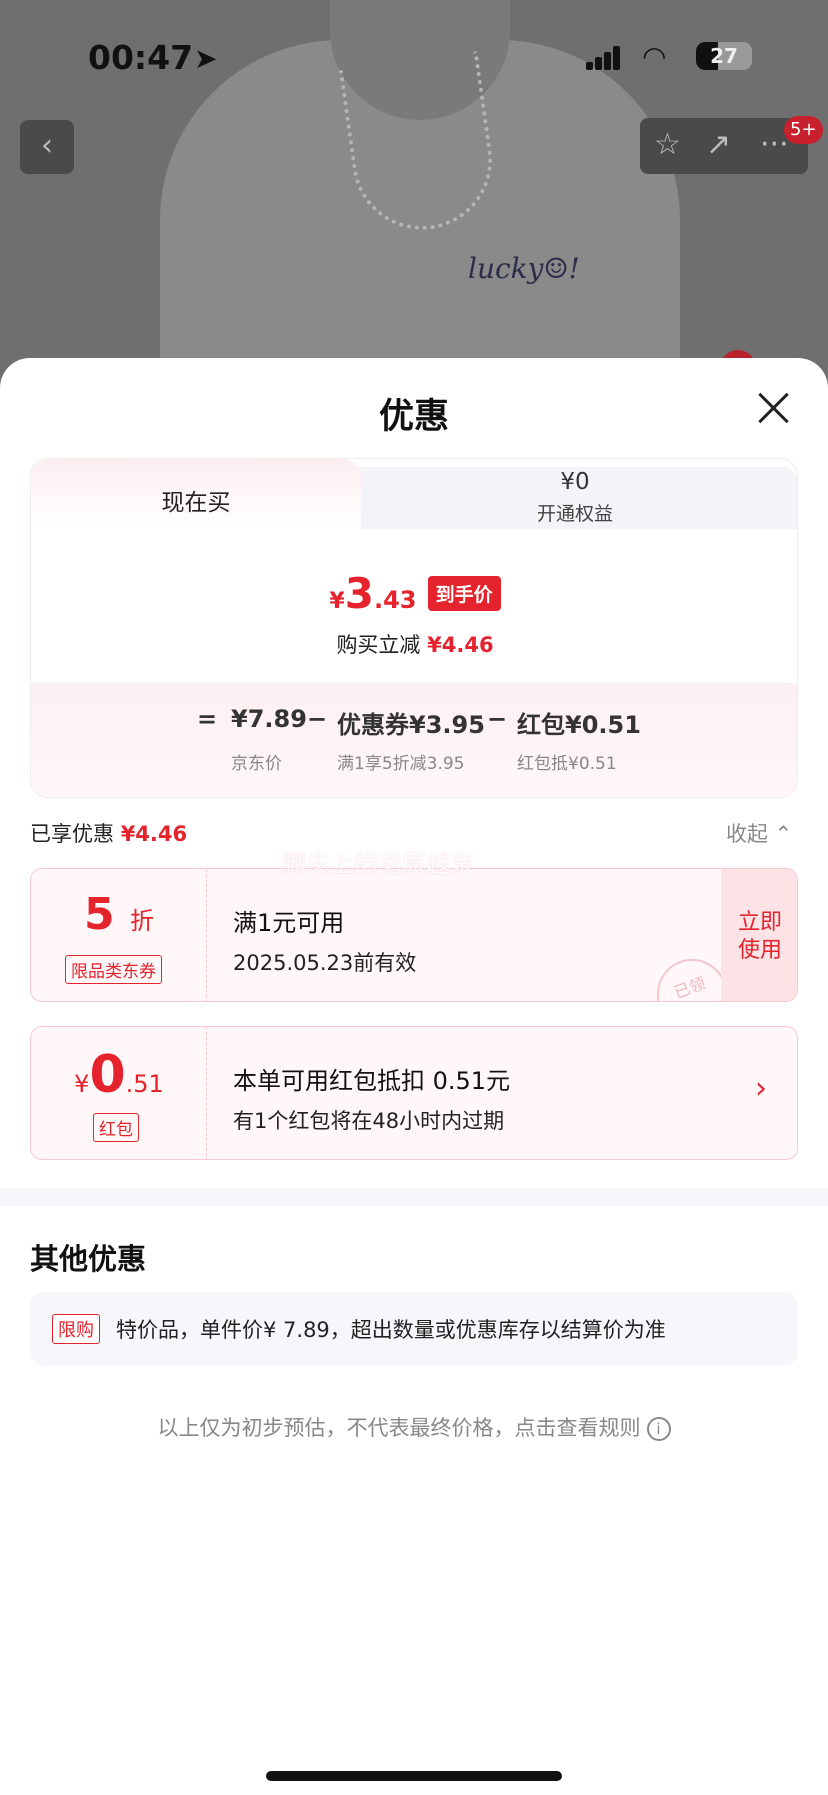 Image resolution: width=828 pixels, height=1795 pixels. What do you see at coordinates (372, 1081) in the screenshot?
I see `redpacket-title: 本单可用红包抵扣 0.51元` at bounding box center [372, 1081].